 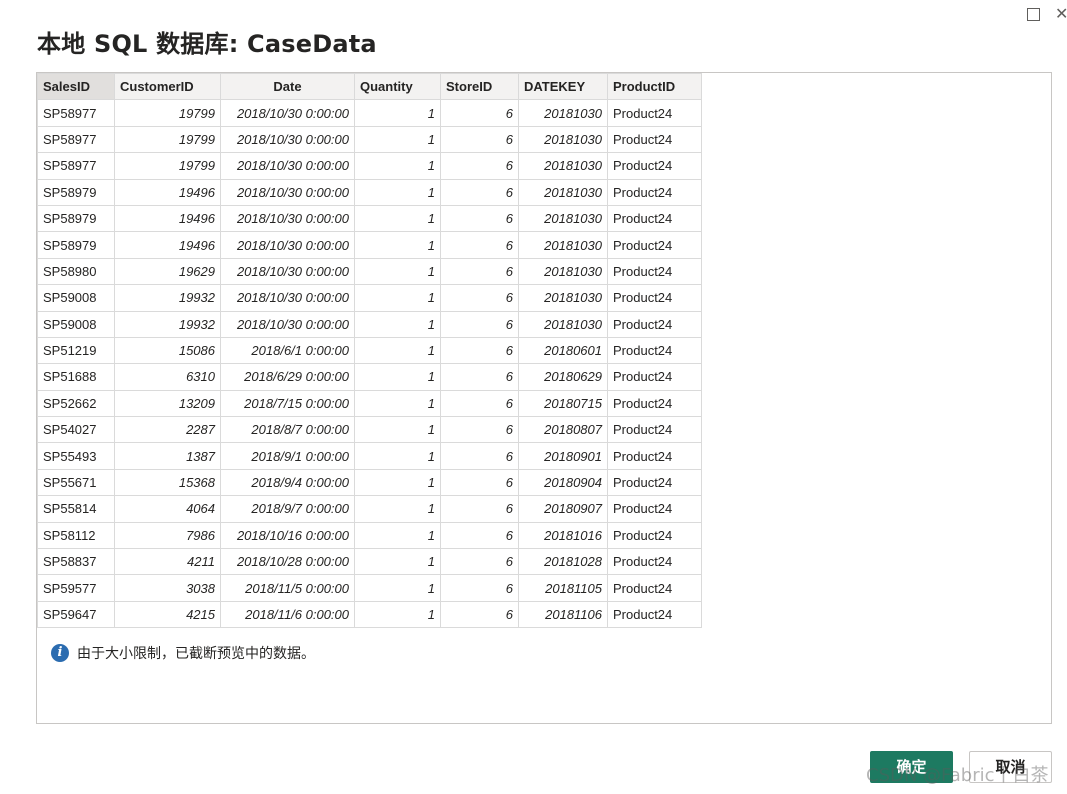 I want to click on ok-button: 确定, so click(x=911, y=767).